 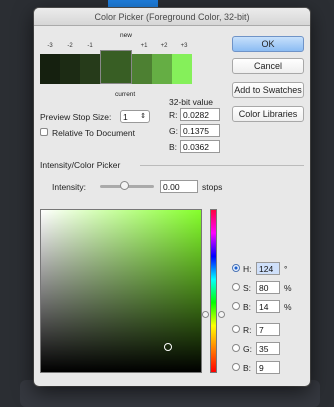 I want to click on g-label: G:, so click(x=247, y=349).